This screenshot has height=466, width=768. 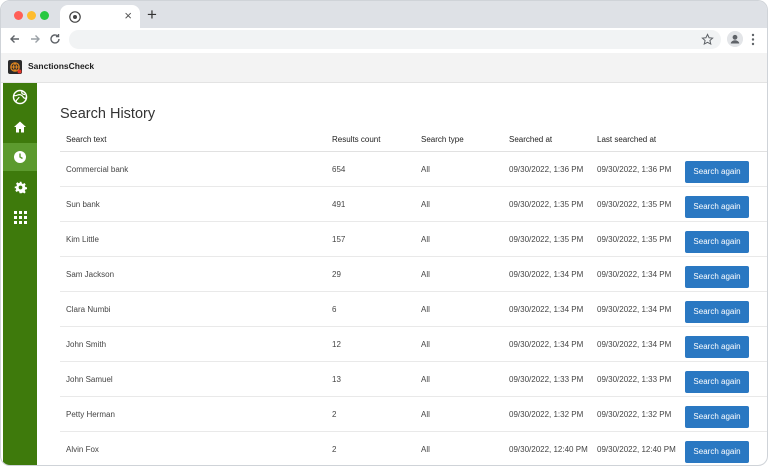 What do you see at coordinates (100, 16) in the screenshot?
I see `browser-tab: ×` at bounding box center [100, 16].